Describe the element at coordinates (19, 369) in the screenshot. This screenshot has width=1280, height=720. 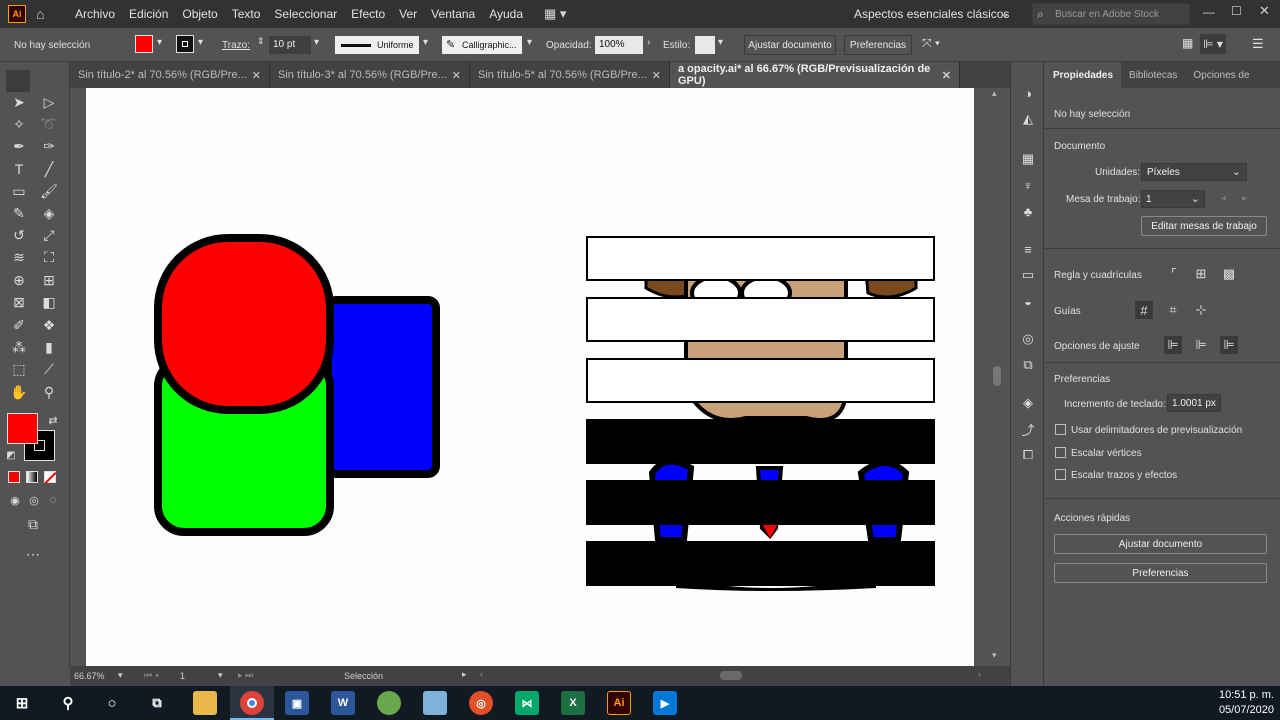
I see `artboard-tool-icon: ⬚` at that location.